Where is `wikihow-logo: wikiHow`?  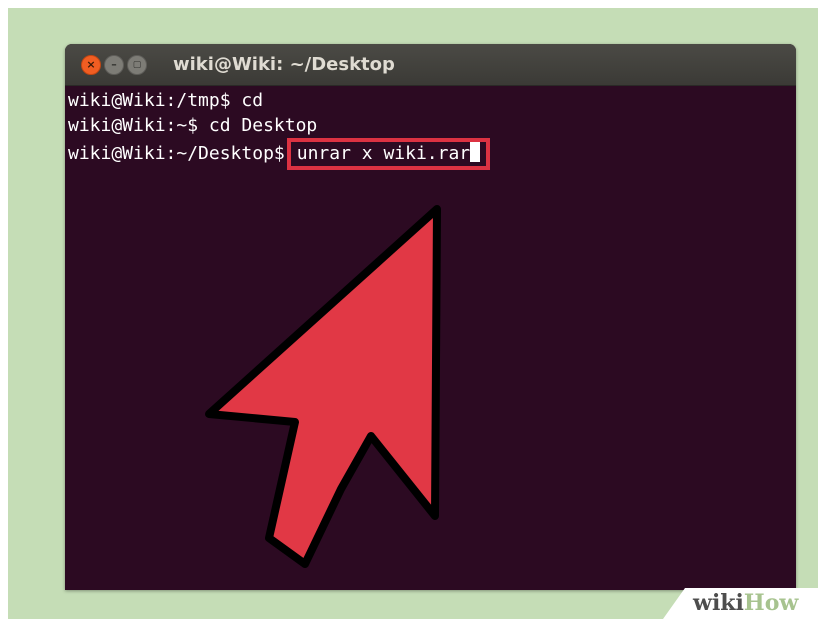
wikihow-logo: wikiHow is located at coordinates (746, 603).